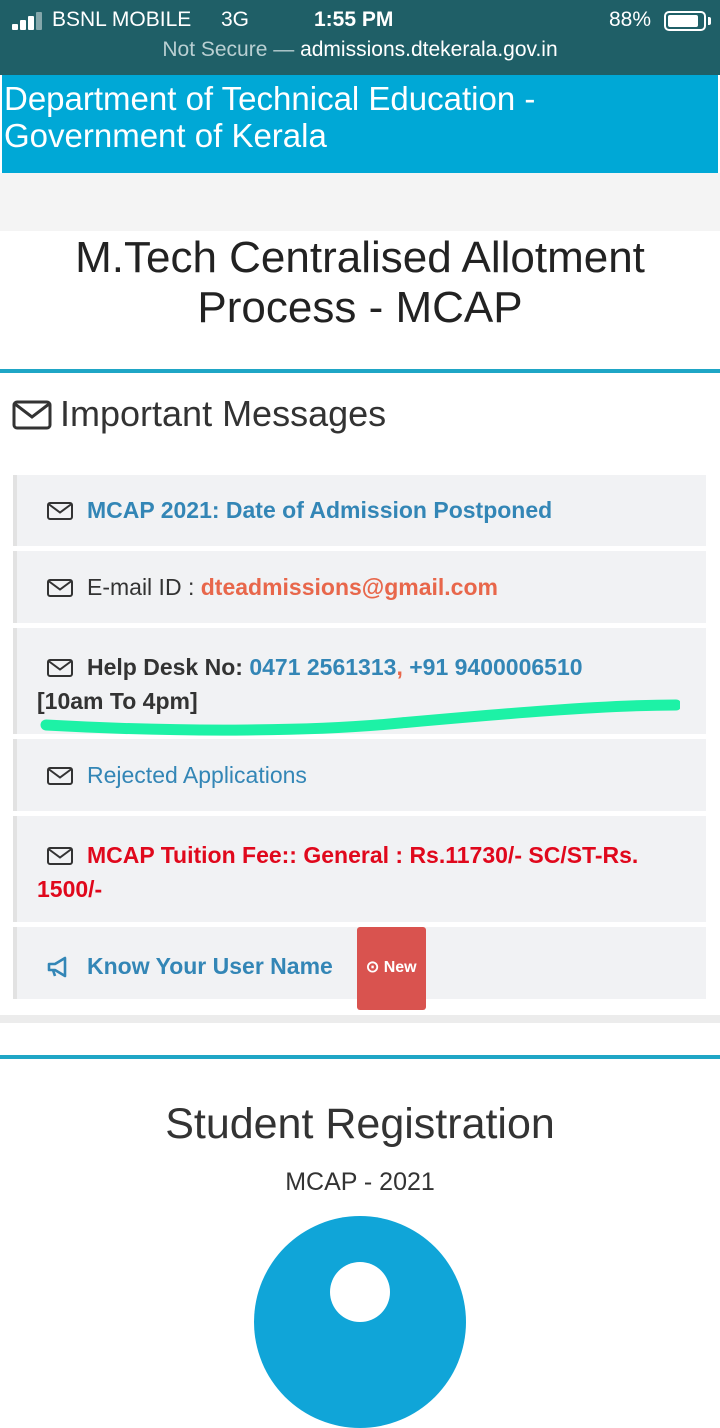 The height and width of the screenshot is (1428, 720). Describe the element at coordinates (322, 667) in the screenshot. I see `helpdesk-phone-1: 0471 2561313` at that location.